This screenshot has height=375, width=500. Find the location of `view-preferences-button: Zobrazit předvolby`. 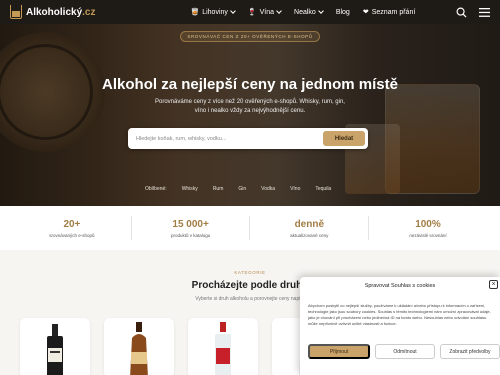

view-preferences-button: Zobrazit předvolby is located at coordinates (470, 351).